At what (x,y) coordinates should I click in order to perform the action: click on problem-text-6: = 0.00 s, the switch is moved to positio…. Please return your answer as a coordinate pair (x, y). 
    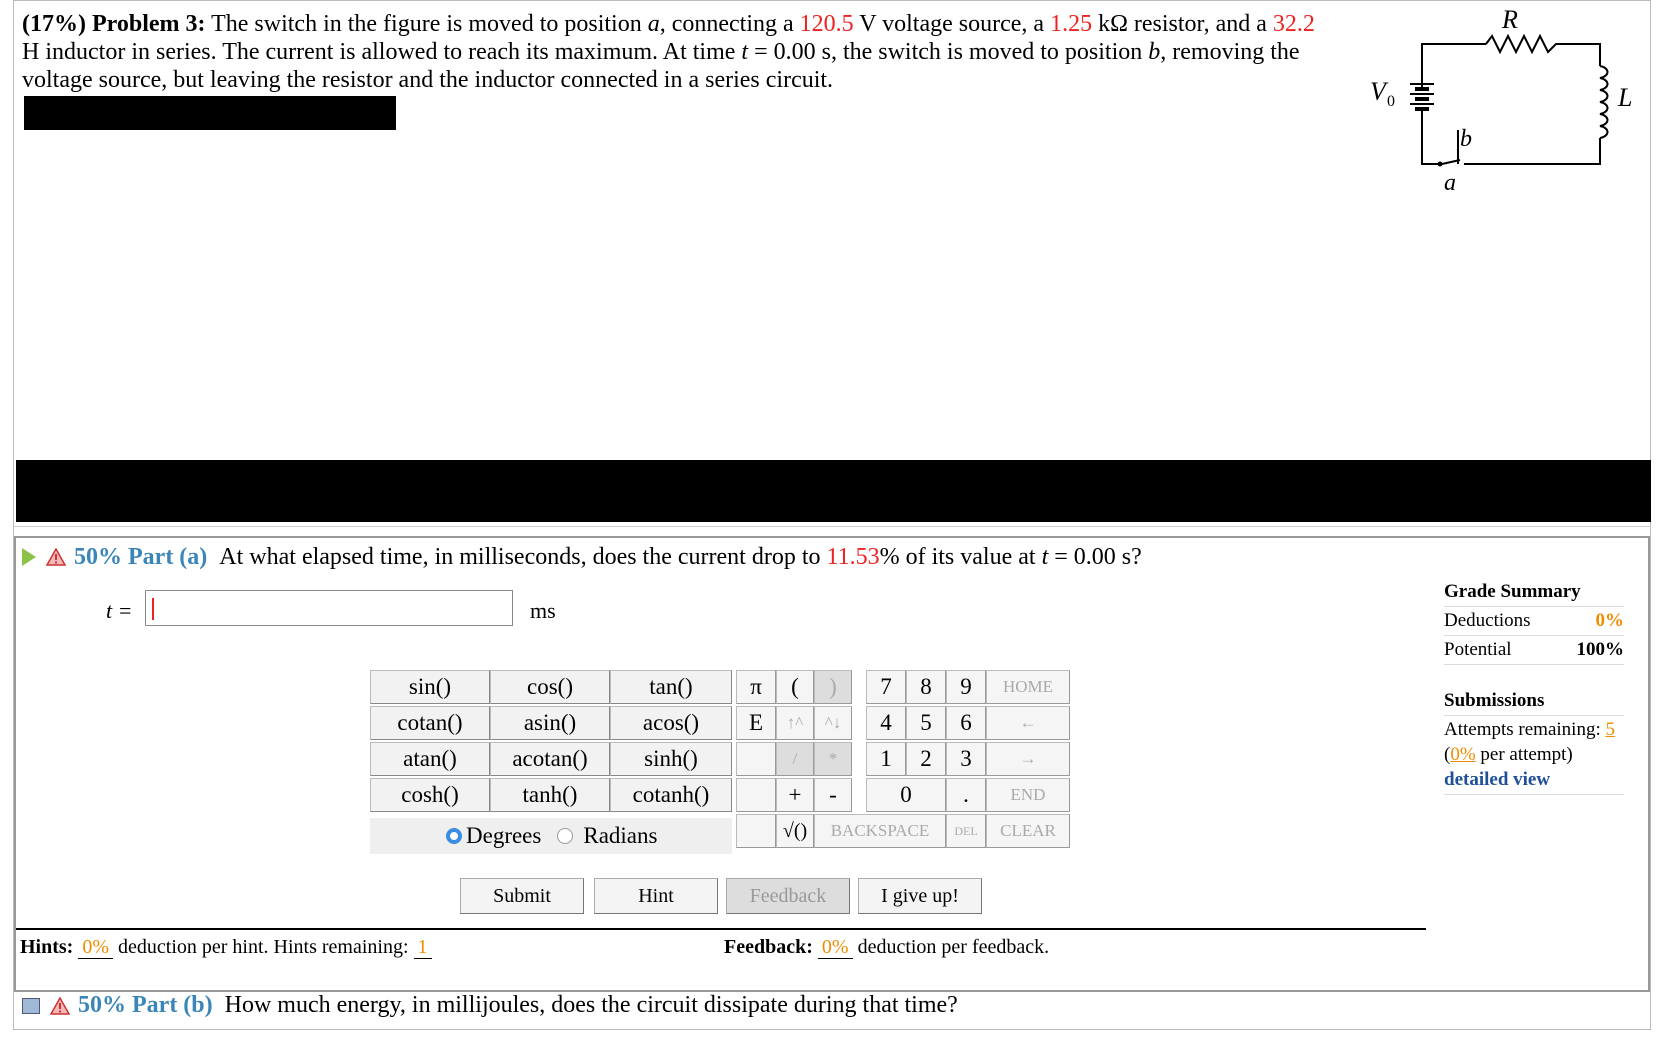
    Looking at the image, I should click on (948, 52).